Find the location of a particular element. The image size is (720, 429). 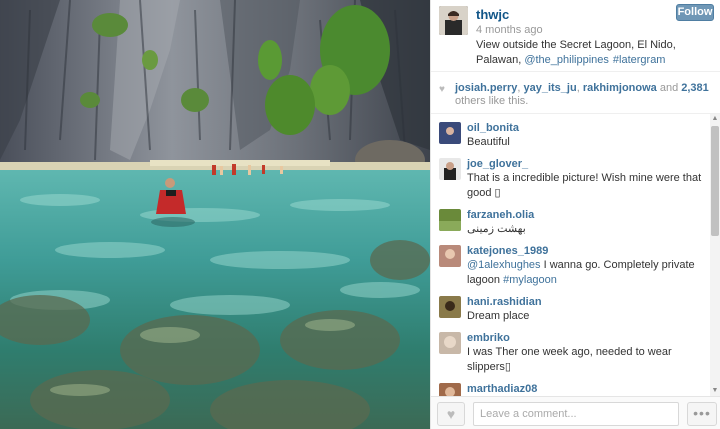

owner-avatar-image is located at coordinates (453, 20).